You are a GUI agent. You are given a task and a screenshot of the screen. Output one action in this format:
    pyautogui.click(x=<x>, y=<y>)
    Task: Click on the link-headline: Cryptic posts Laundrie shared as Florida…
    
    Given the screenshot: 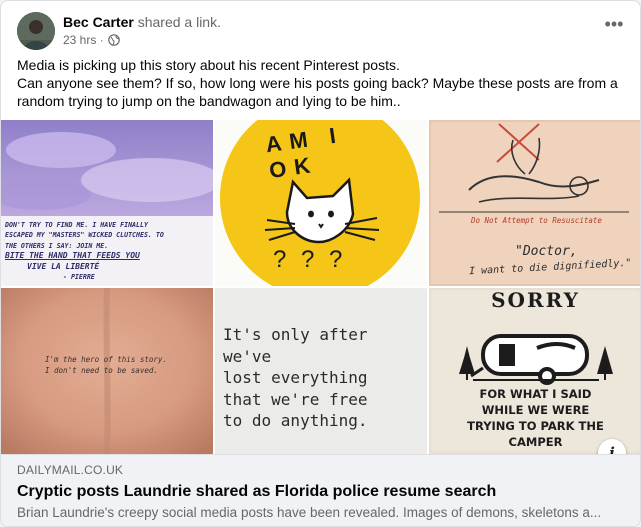 What is the action you would take?
    pyautogui.click(x=256, y=492)
    